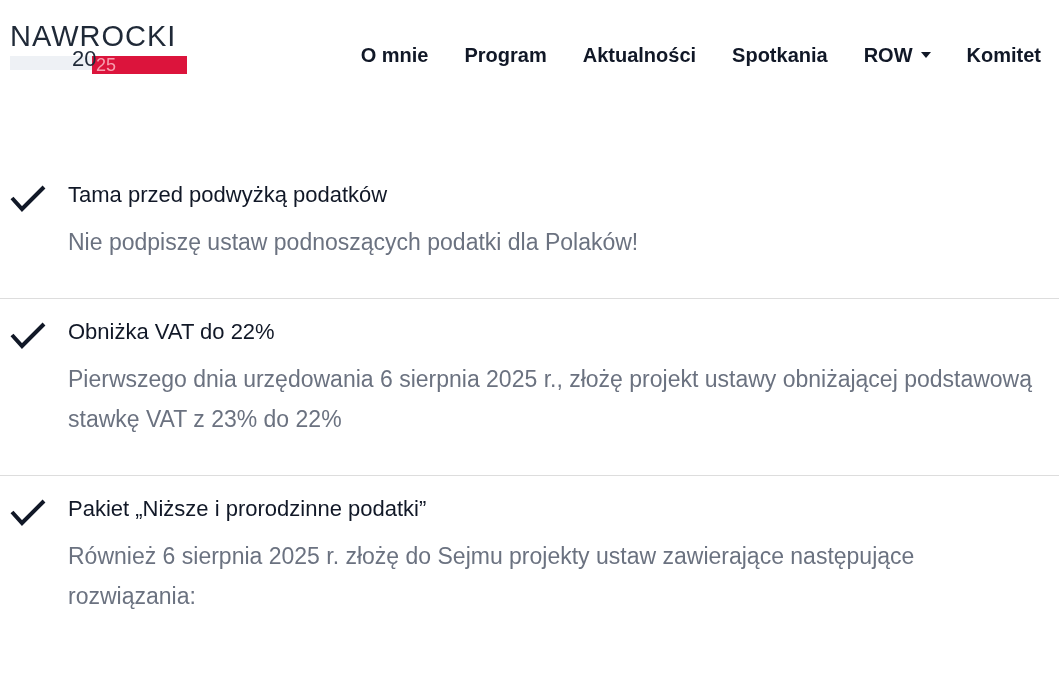 The width and height of the screenshot is (1059, 675). I want to click on item-text: Pierwszego dnia urzędowania 6 sierpnia 2025 r., złożę projekt ustawy obniżającej podstawową stawkę VAT z 23% do 22%, so click(550, 399).